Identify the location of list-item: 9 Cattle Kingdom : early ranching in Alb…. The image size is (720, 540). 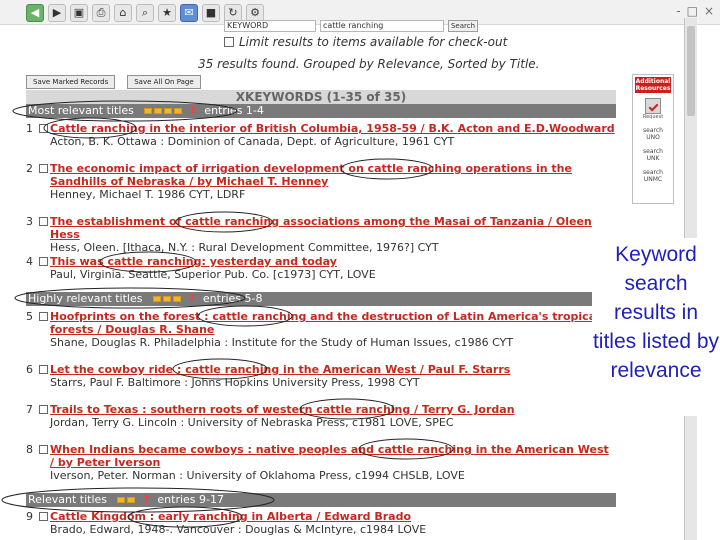
(321, 523).